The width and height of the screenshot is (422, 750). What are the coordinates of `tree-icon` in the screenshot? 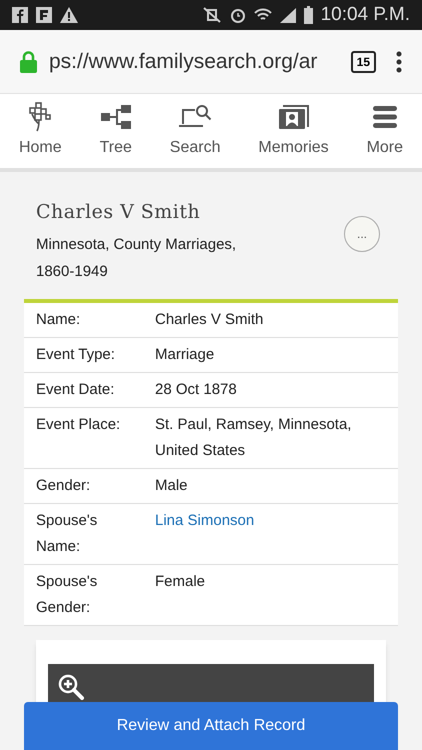 It's located at (40, 117).